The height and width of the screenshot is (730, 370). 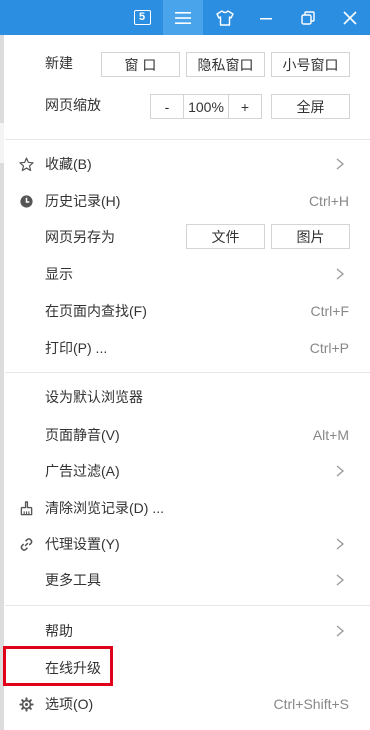 I want to click on close-button, so click(x=350, y=17).